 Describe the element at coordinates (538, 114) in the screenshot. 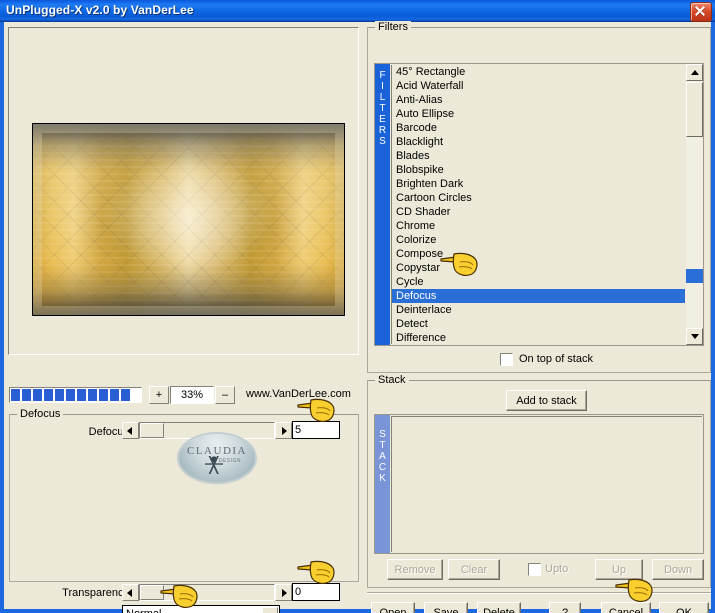

I see `filter-list-item: Auto Ellipse` at that location.